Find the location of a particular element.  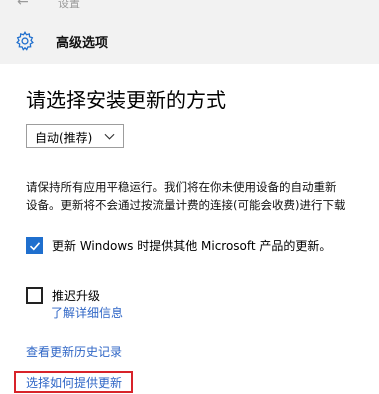

defer-upgrades-label: 推迟升级 is located at coordinates (76, 296).